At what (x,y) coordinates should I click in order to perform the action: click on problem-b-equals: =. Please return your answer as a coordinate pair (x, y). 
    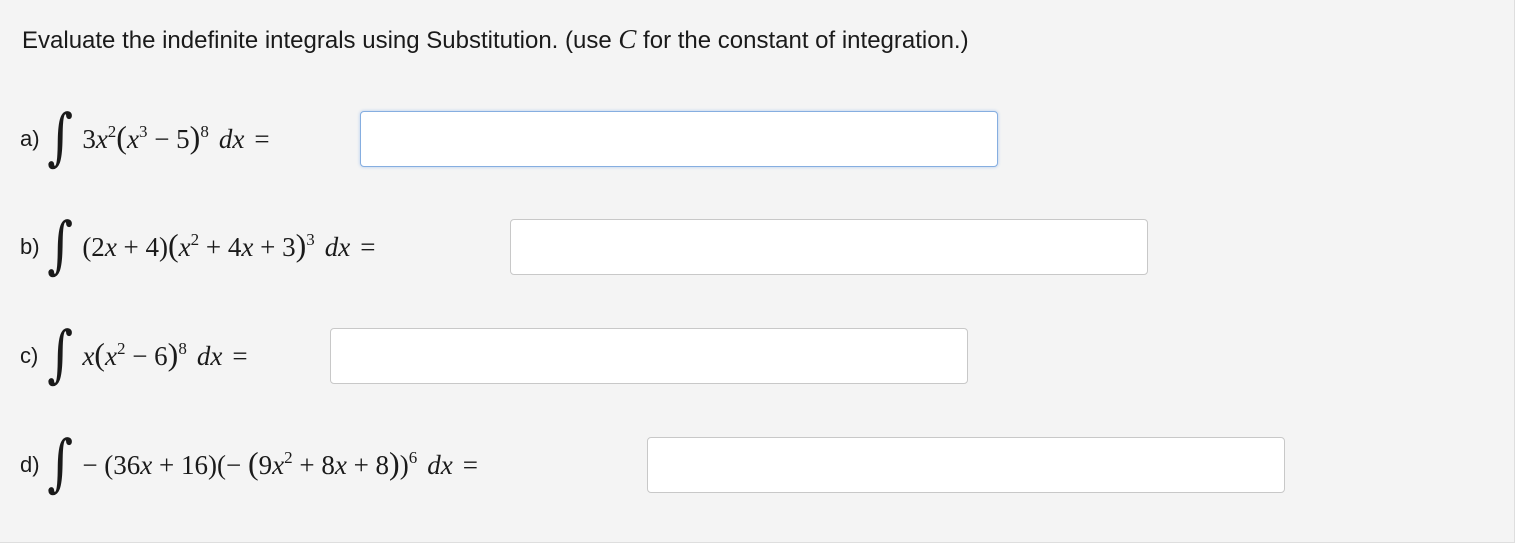
    Looking at the image, I should click on (368, 246).